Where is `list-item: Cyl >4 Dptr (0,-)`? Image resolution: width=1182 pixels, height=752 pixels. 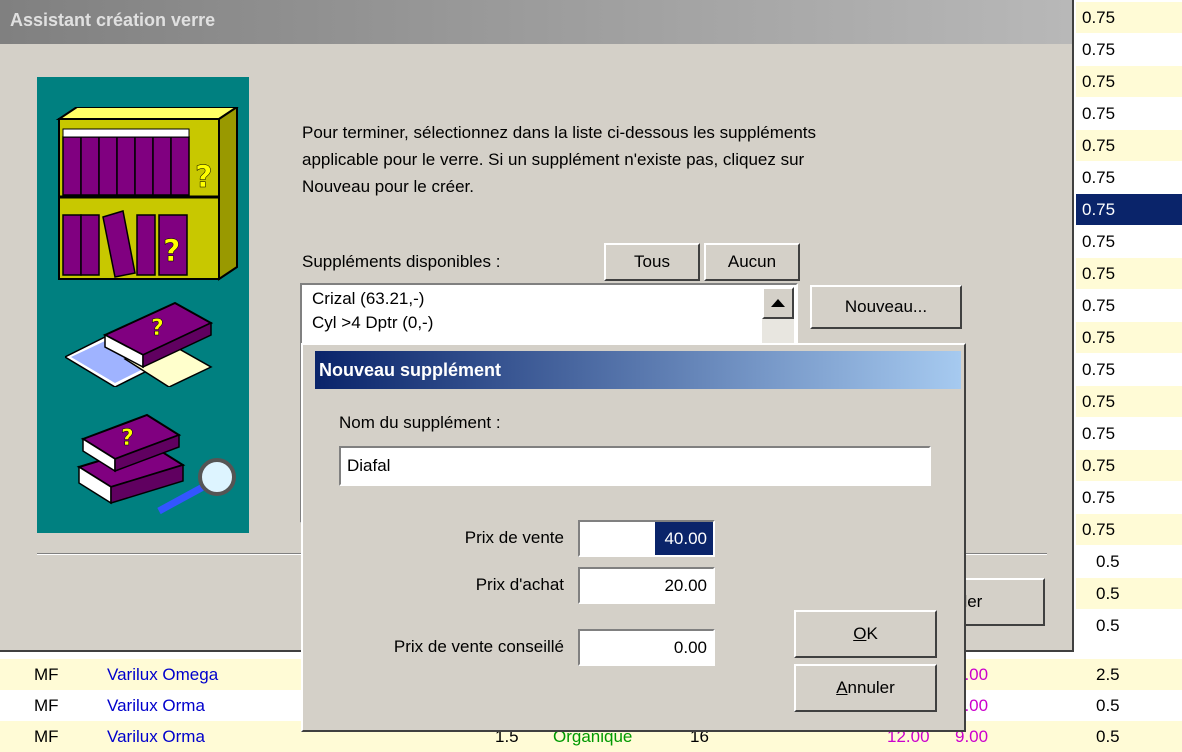
list-item: Cyl >4 Dptr (0,-) is located at coordinates (372, 323).